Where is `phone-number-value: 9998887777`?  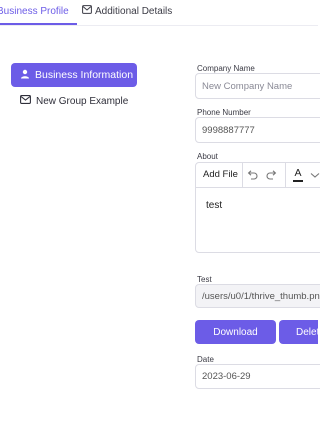
phone-number-value: 9998887777 is located at coordinates (228, 130).